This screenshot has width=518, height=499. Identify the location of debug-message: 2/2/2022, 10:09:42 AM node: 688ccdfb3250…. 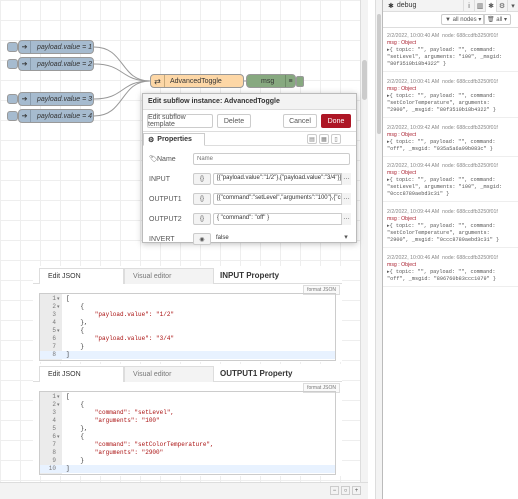
(450, 139).